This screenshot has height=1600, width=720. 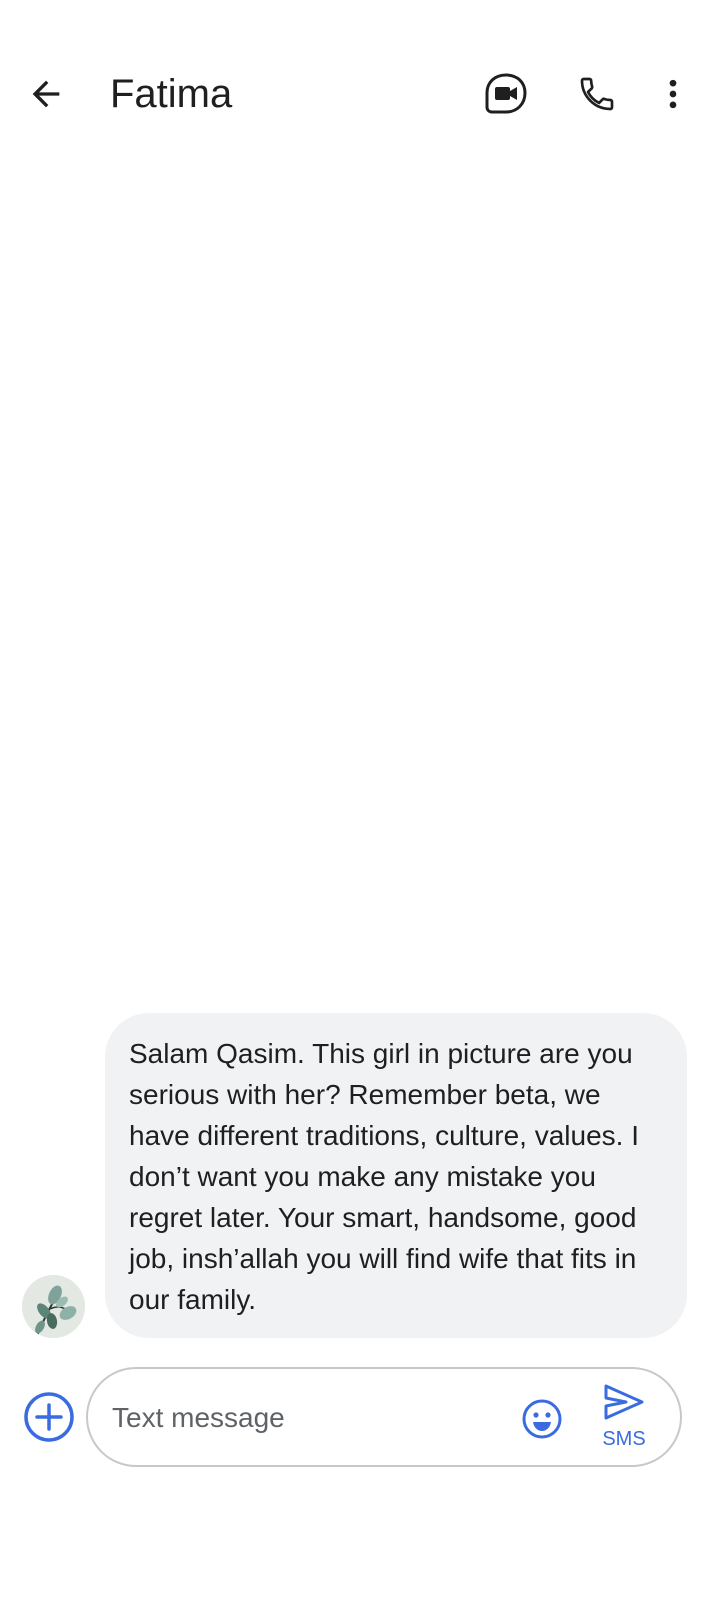 I want to click on arrow-back-icon, so click(x=46, y=94).